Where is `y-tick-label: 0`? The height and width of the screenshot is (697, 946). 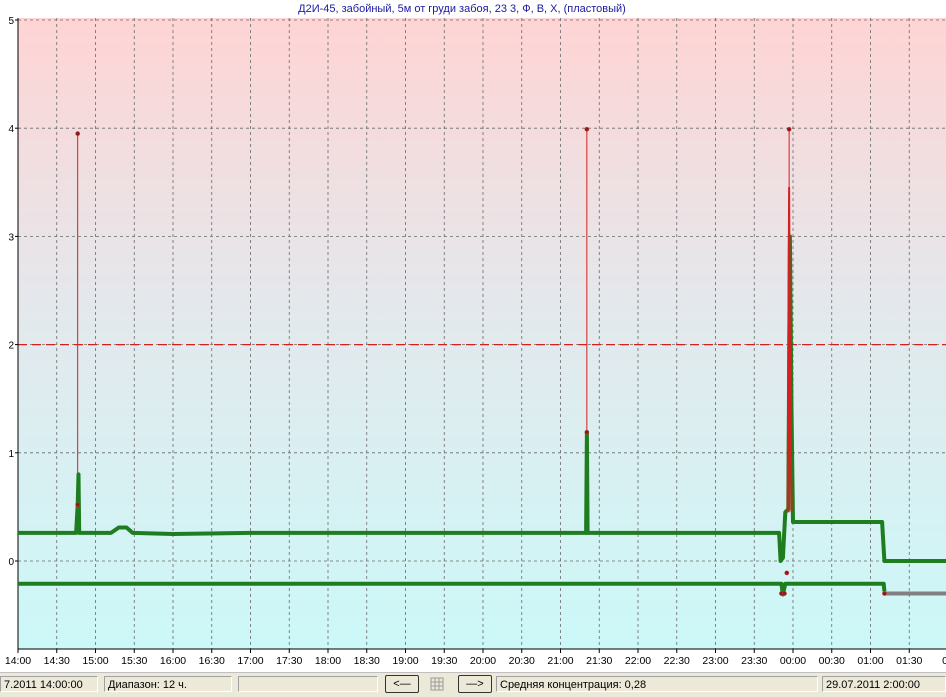
y-tick-label: 0 is located at coordinates (11, 562).